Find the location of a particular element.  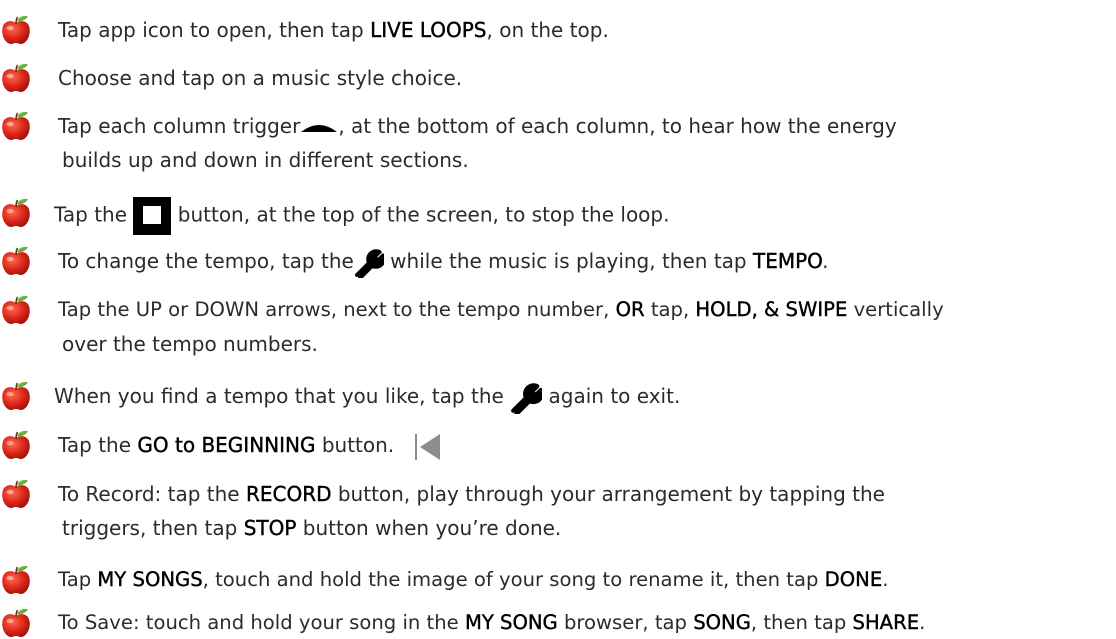

go-to-beginning-icon is located at coordinates (428, 446).